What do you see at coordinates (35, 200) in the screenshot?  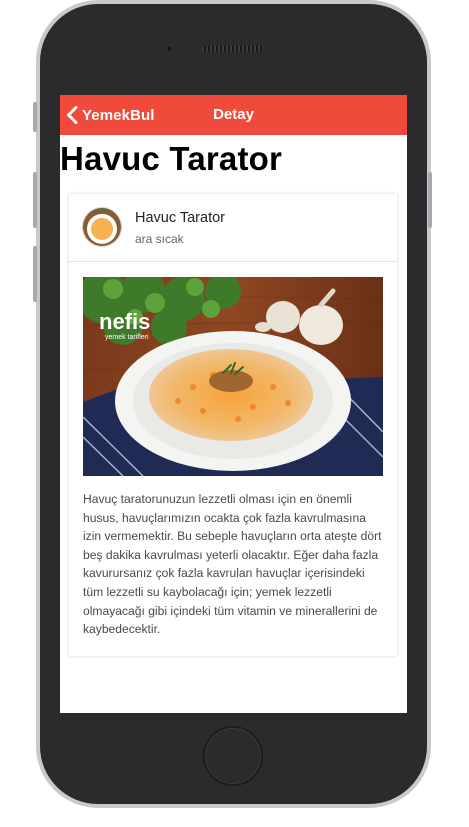 I see `volume-up-button` at bounding box center [35, 200].